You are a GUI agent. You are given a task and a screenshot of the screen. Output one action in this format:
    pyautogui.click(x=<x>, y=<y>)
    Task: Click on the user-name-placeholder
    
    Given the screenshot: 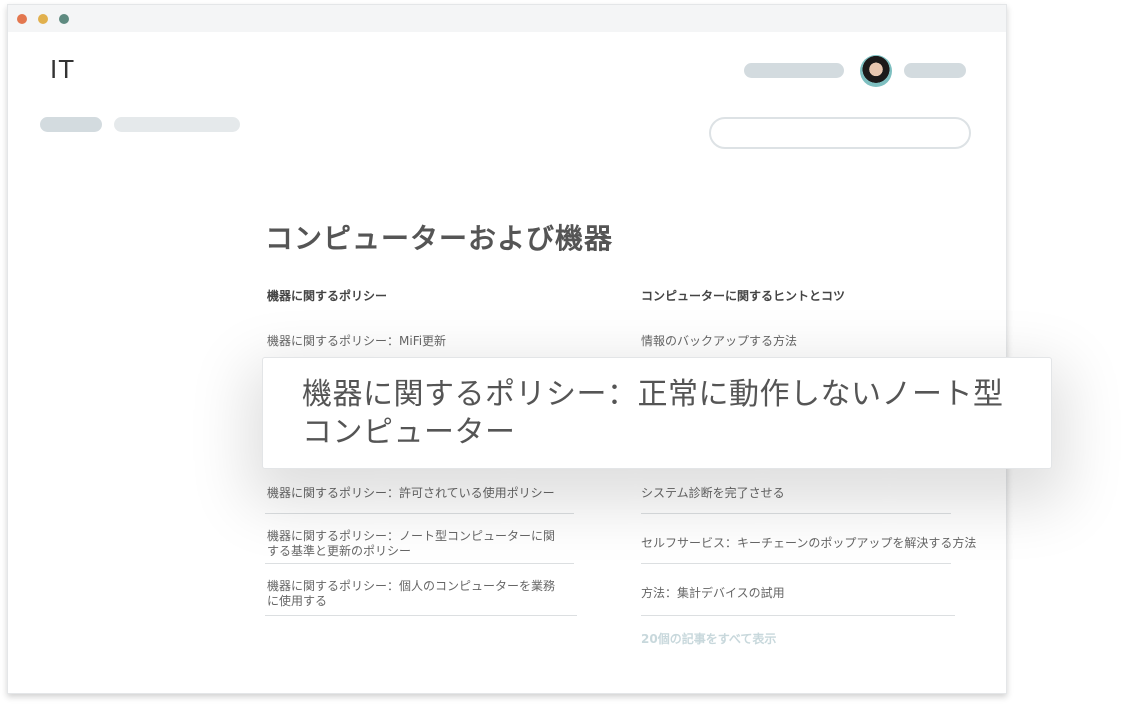 What is the action you would take?
    pyautogui.click(x=935, y=70)
    